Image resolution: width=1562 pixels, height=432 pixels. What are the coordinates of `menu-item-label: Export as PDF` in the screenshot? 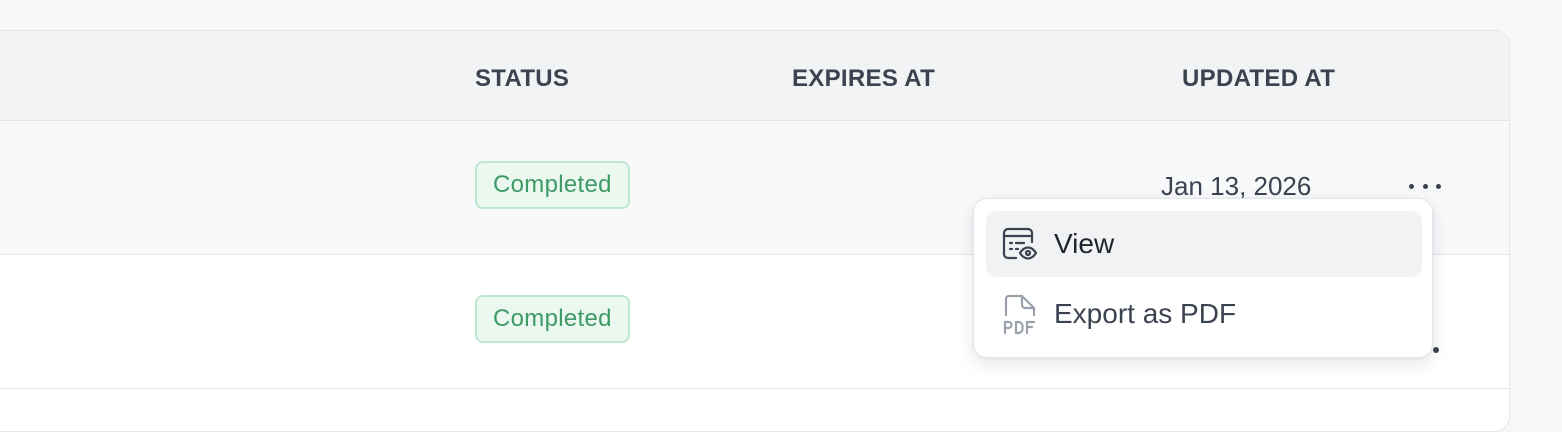 It's located at (1145, 313).